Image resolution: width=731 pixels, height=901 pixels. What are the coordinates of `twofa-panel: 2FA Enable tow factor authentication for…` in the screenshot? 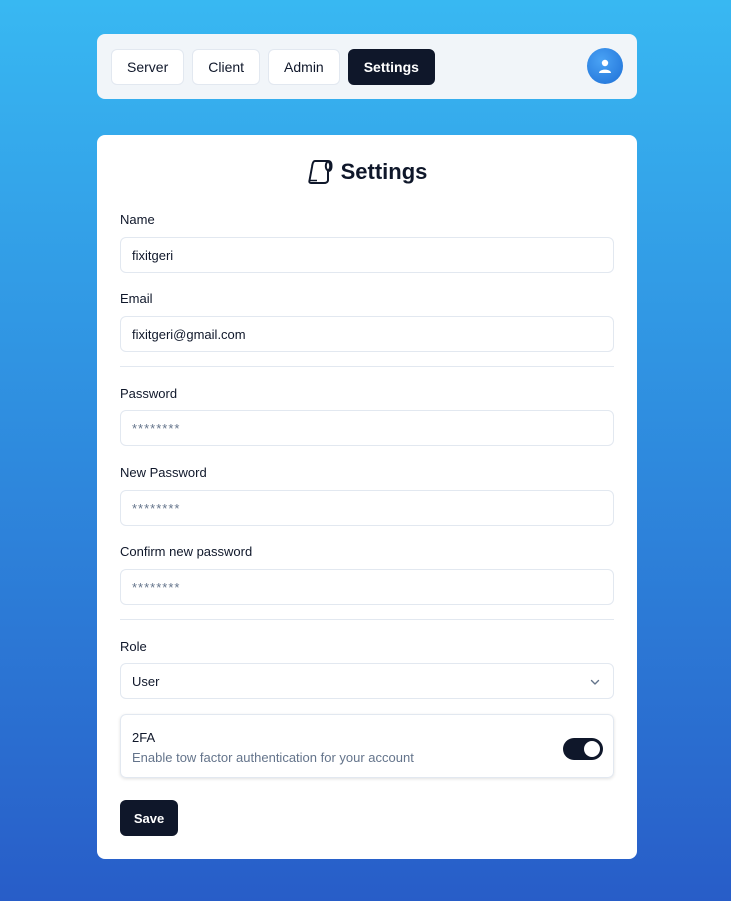 It's located at (367, 746).